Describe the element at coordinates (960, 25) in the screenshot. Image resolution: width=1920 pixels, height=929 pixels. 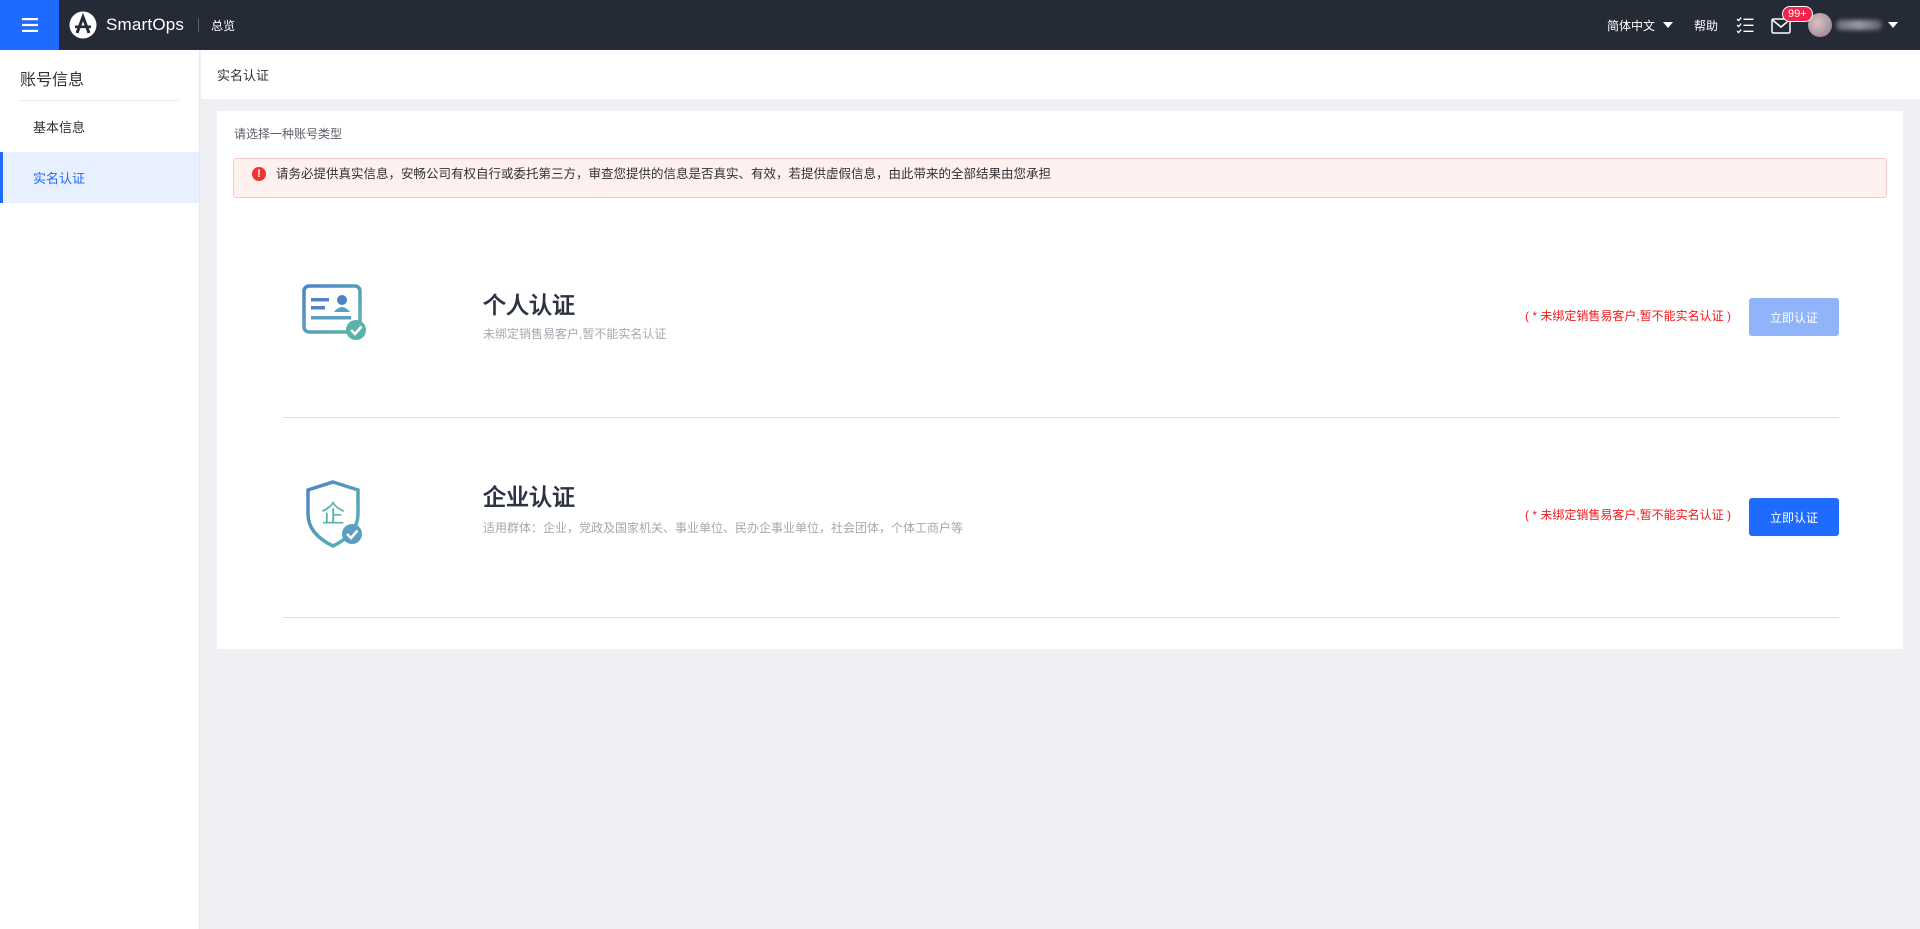
I see `top-navigation-bar: SmartOps 总览 简体中文 帮助 99+` at that location.